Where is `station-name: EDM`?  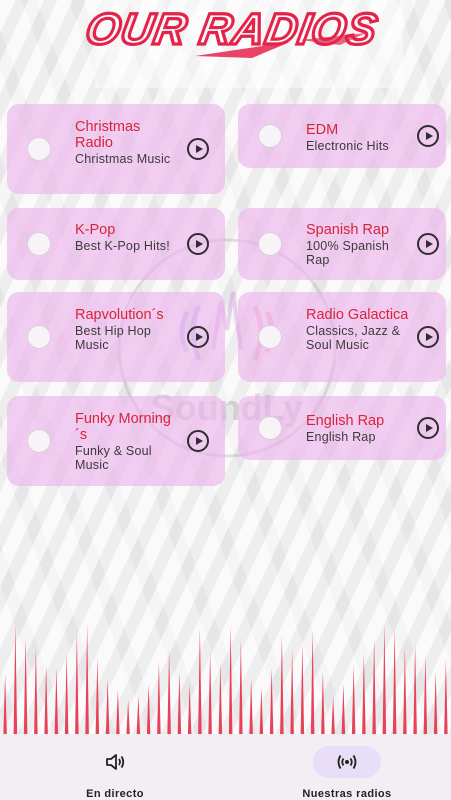 station-name: EDM is located at coordinates (322, 130).